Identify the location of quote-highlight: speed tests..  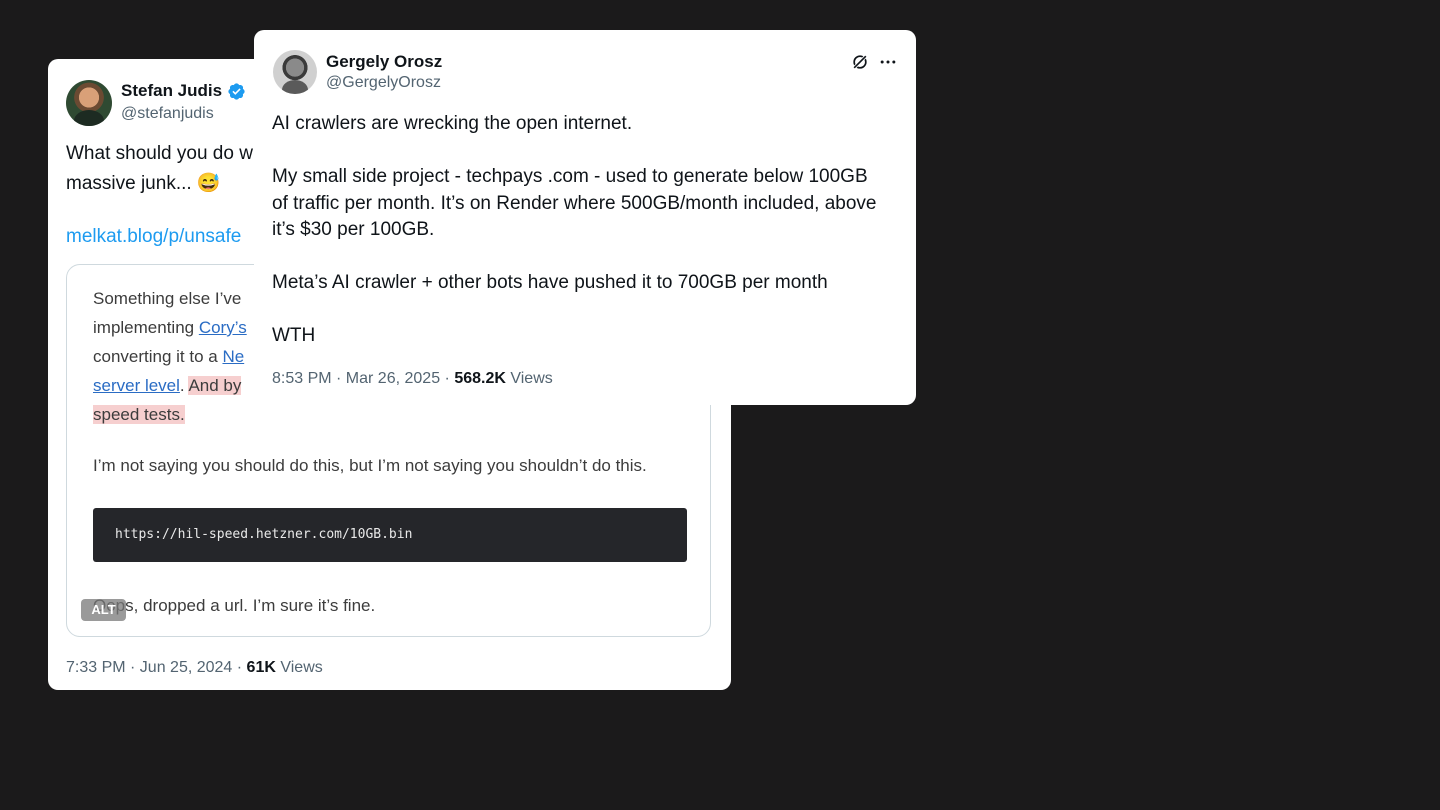
(139, 414).